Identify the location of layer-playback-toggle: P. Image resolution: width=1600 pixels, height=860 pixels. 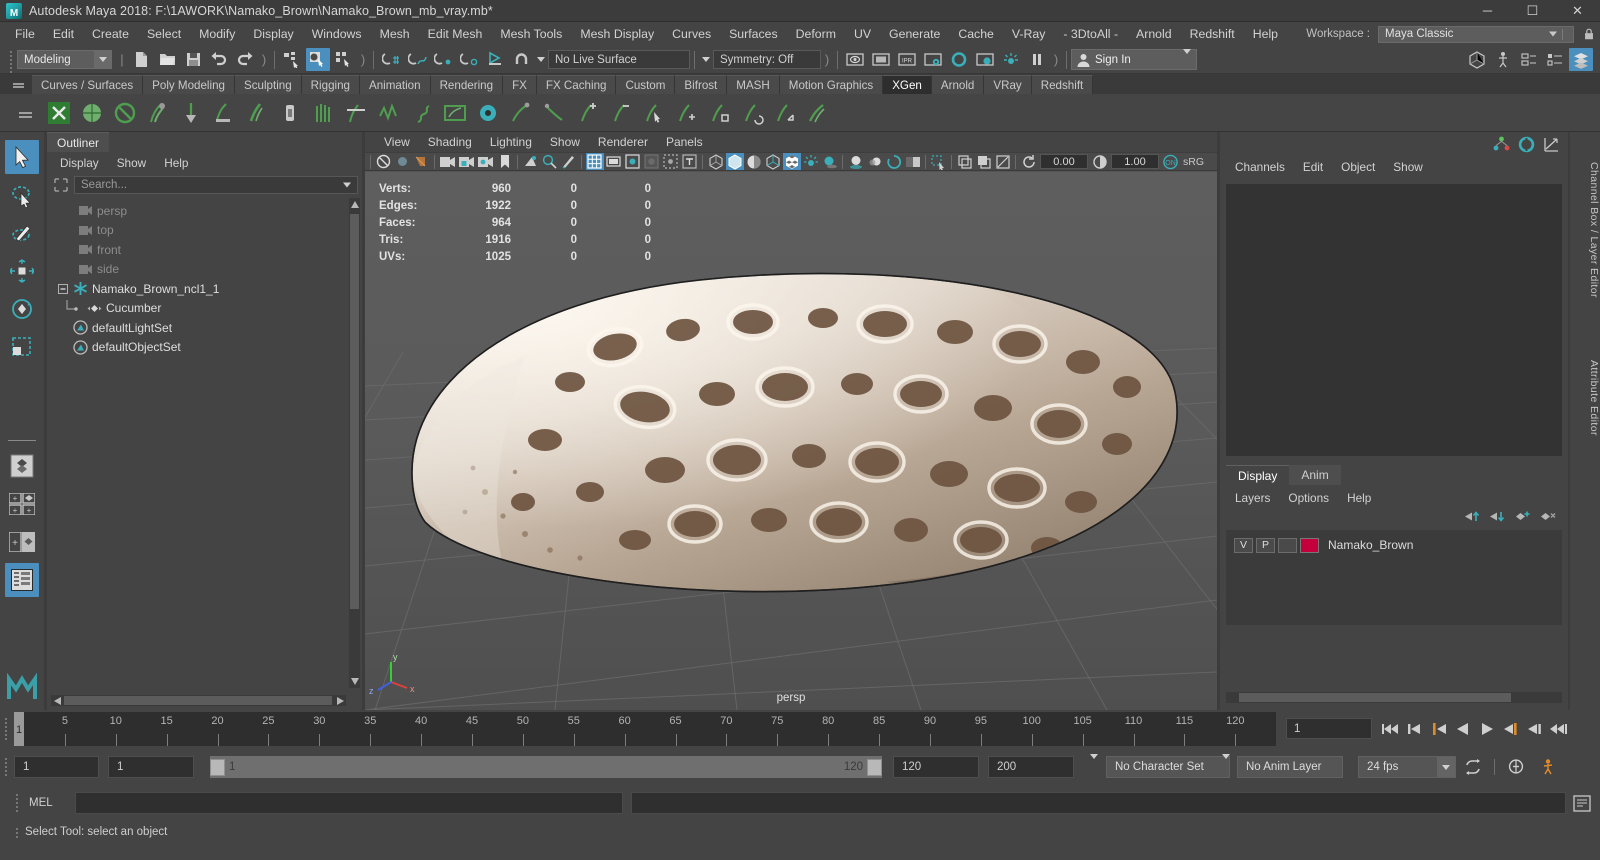
(1265, 545).